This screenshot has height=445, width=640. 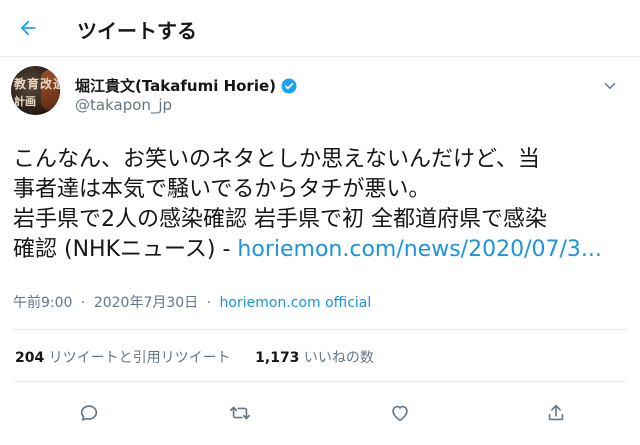 I want to click on retweets-label: リツイートと引用リツイート, so click(x=139, y=358).